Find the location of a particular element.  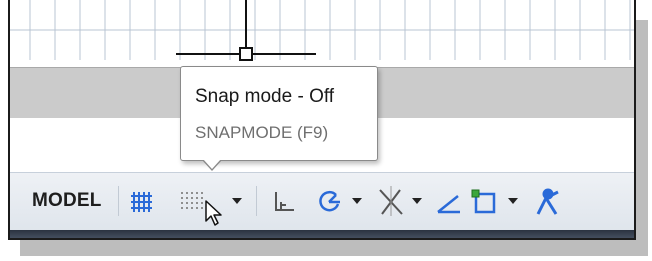

object-snap-tracking-icon is located at coordinates (449, 201).